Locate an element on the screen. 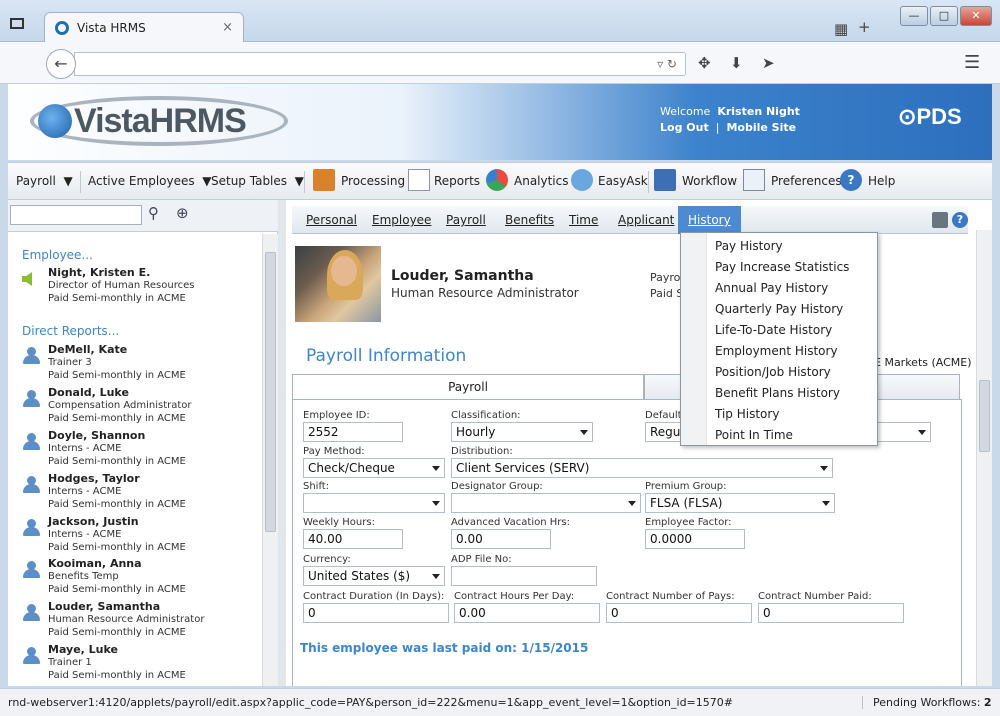 This screenshot has width=1000, height=716. url-bar: ▿ ↻ is located at coordinates (380, 64).